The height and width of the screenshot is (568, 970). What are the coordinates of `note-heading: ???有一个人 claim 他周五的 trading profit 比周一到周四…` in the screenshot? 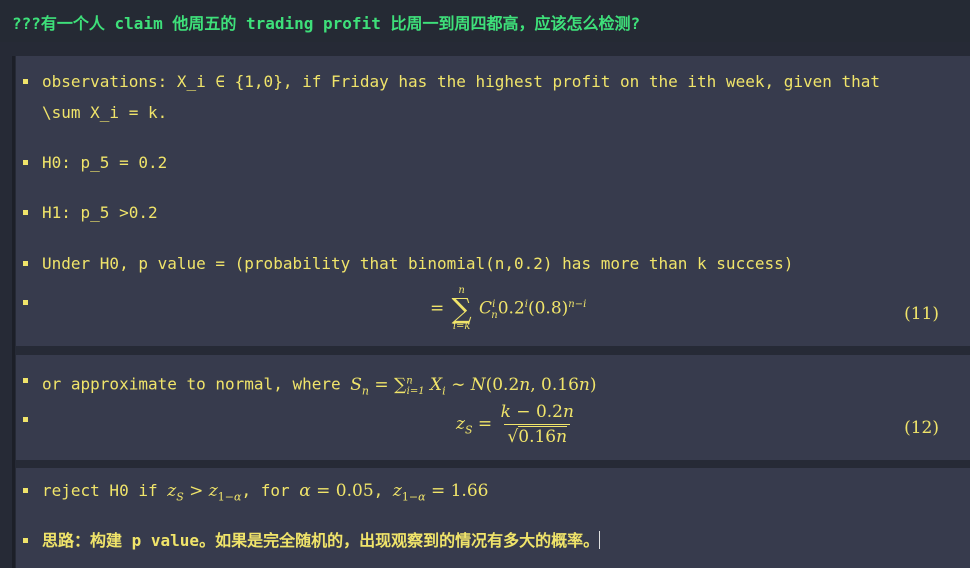 It's located at (485, 21).